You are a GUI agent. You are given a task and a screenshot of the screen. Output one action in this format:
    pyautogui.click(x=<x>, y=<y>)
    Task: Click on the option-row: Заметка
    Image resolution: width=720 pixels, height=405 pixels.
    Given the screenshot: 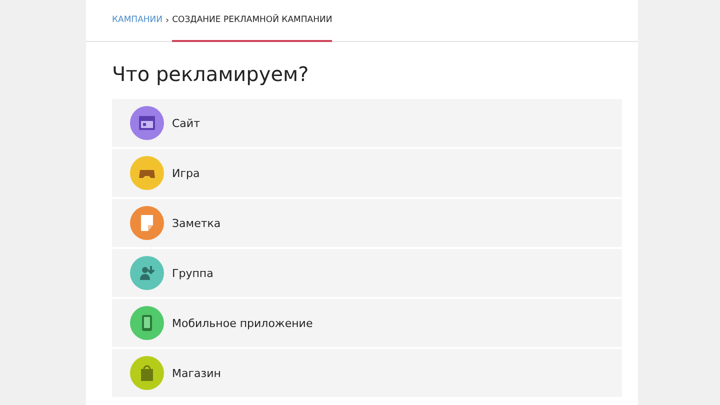 What is the action you would take?
    pyautogui.click(x=367, y=223)
    